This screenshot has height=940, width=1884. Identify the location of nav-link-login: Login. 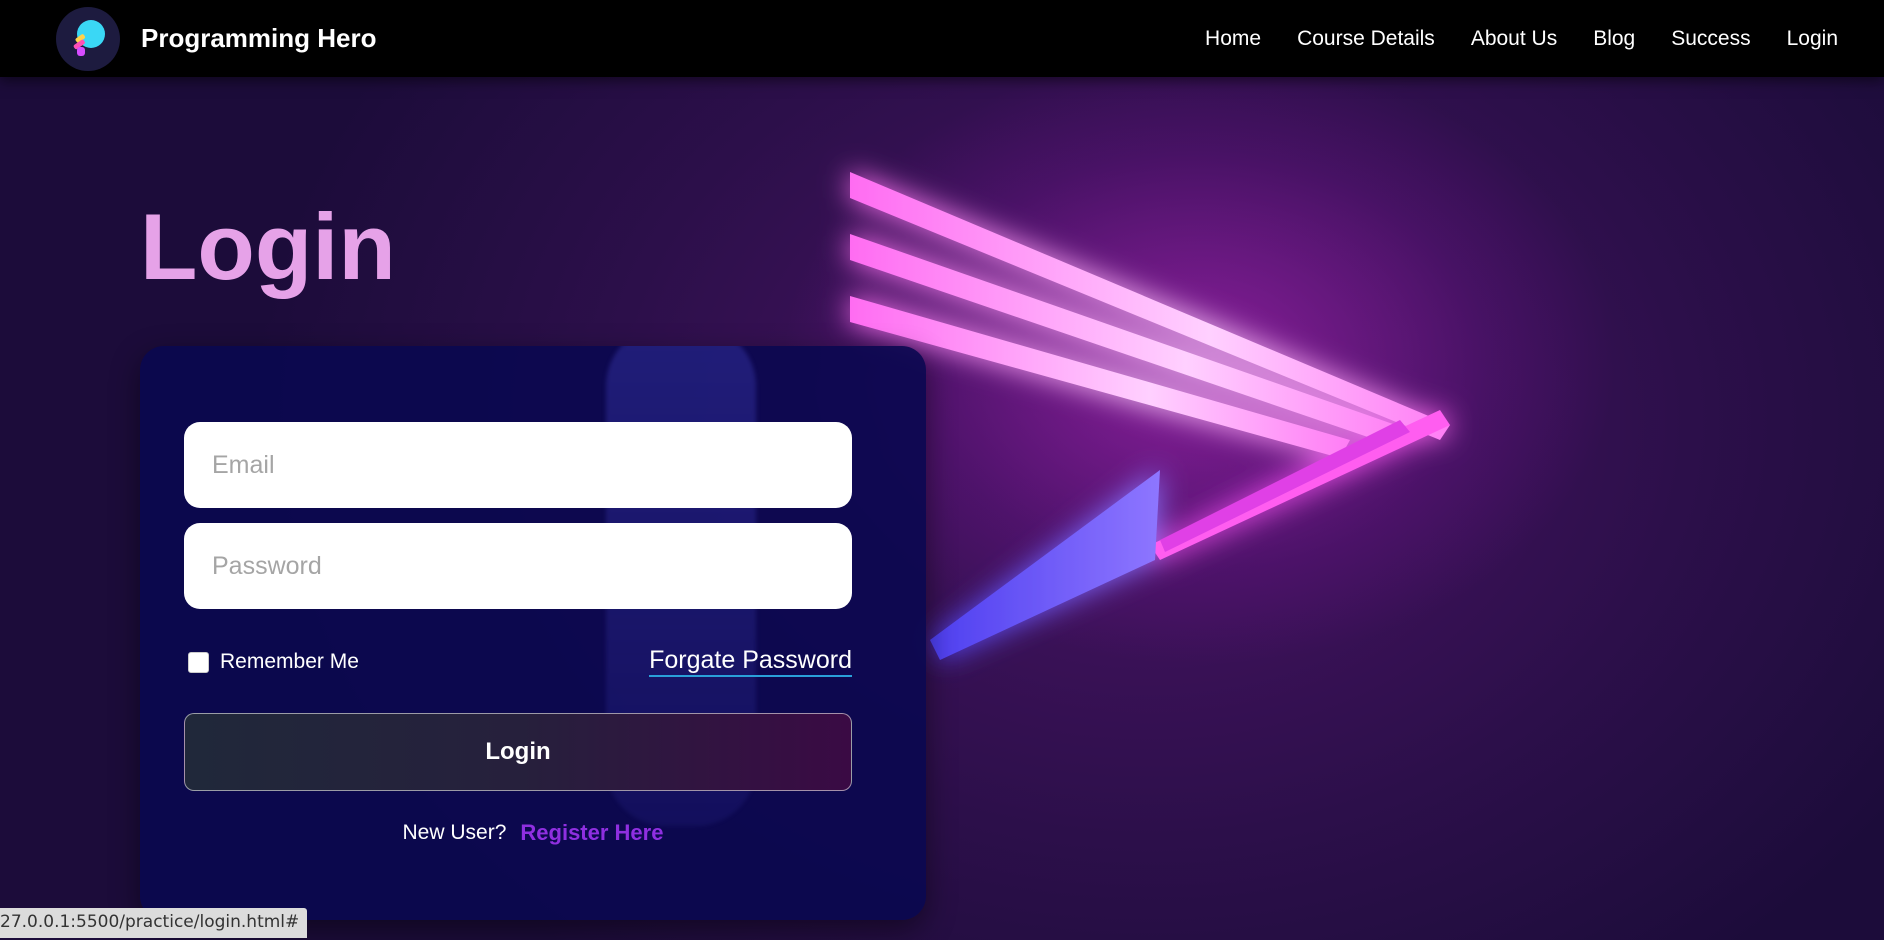
(1812, 39).